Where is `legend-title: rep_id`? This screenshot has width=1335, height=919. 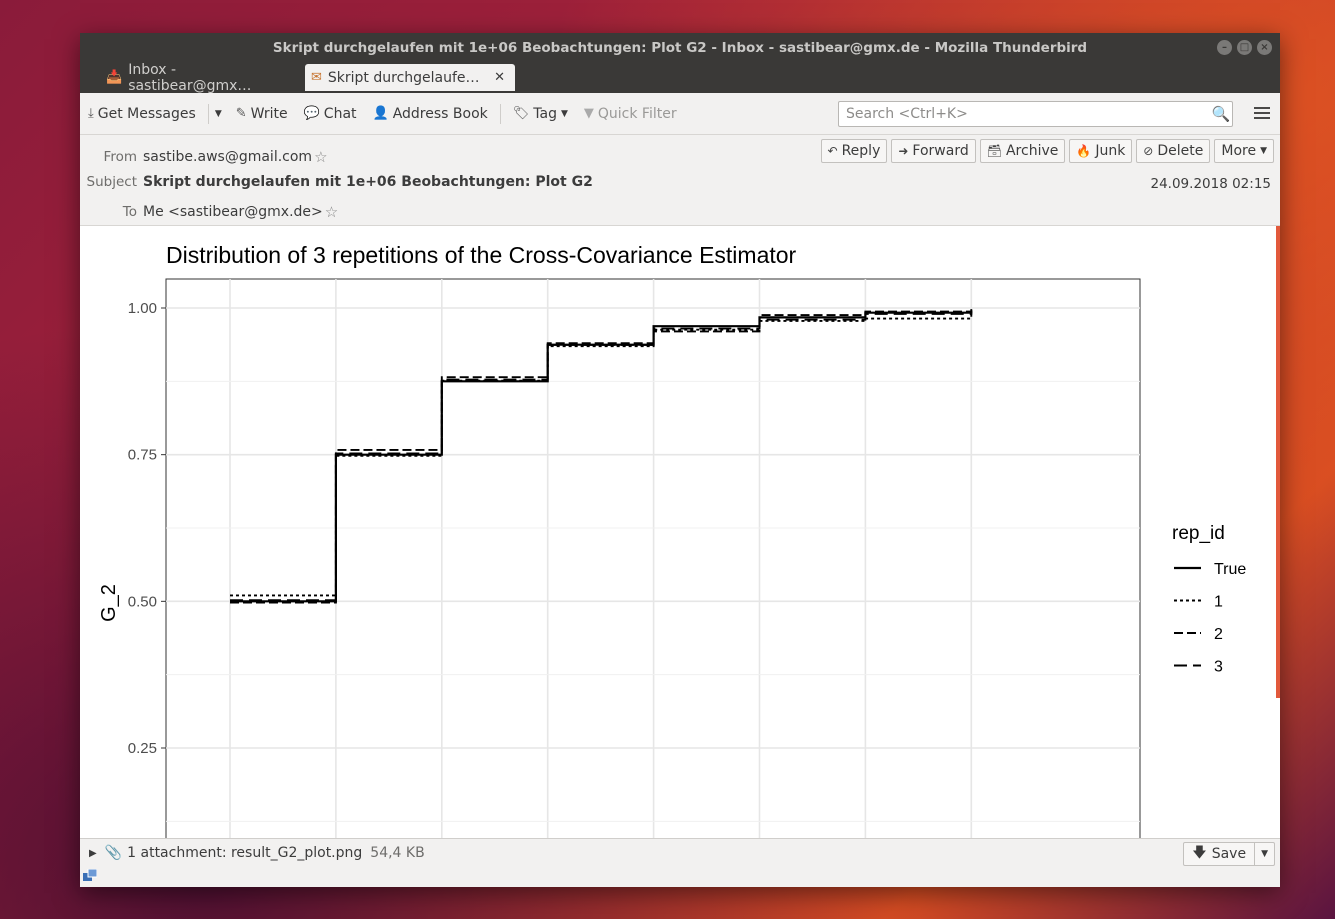 legend-title: rep_id is located at coordinates (1198, 533).